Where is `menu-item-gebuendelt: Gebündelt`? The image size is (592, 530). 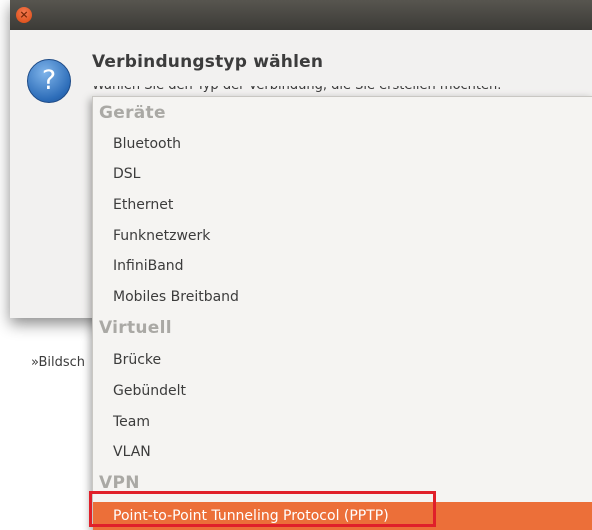
menu-item-gebuendelt: Gebündelt is located at coordinates (149, 391).